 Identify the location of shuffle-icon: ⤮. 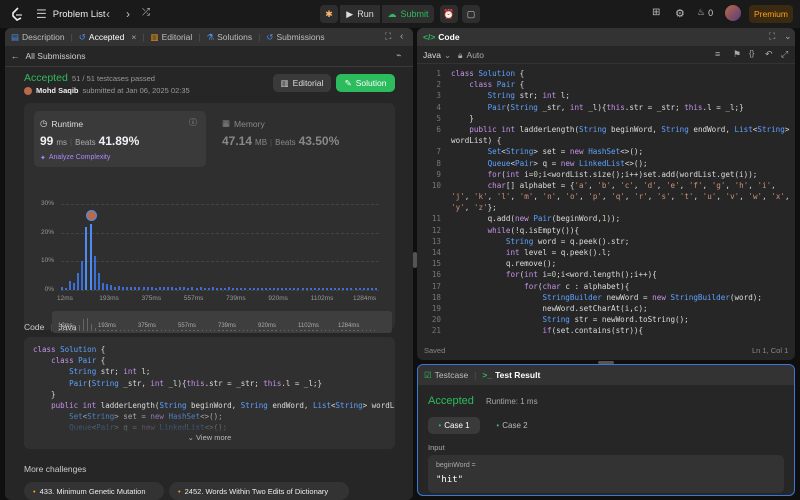
(146, 12).